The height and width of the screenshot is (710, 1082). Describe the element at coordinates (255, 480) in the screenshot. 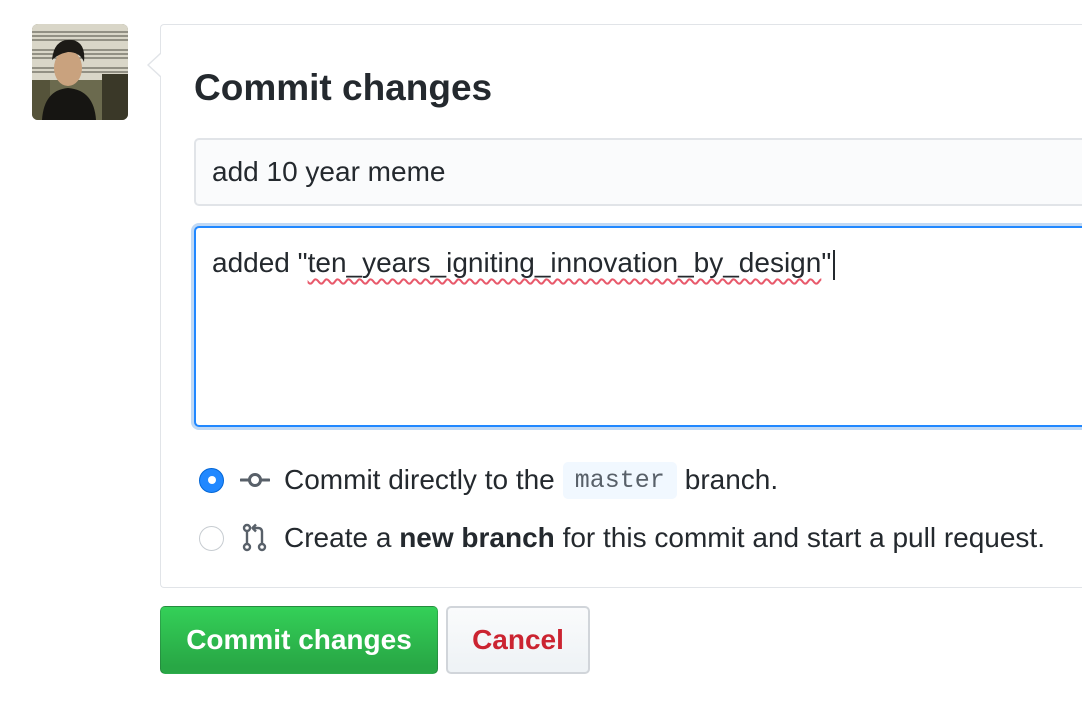

I see `git-commit-icon` at that location.